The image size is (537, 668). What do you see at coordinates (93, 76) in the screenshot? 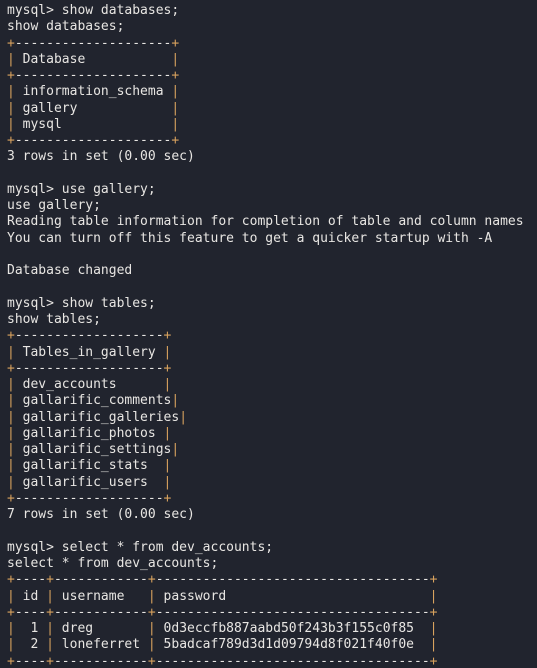
I see `table-rule-header: +--------------------+` at bounding box center [93, 76].